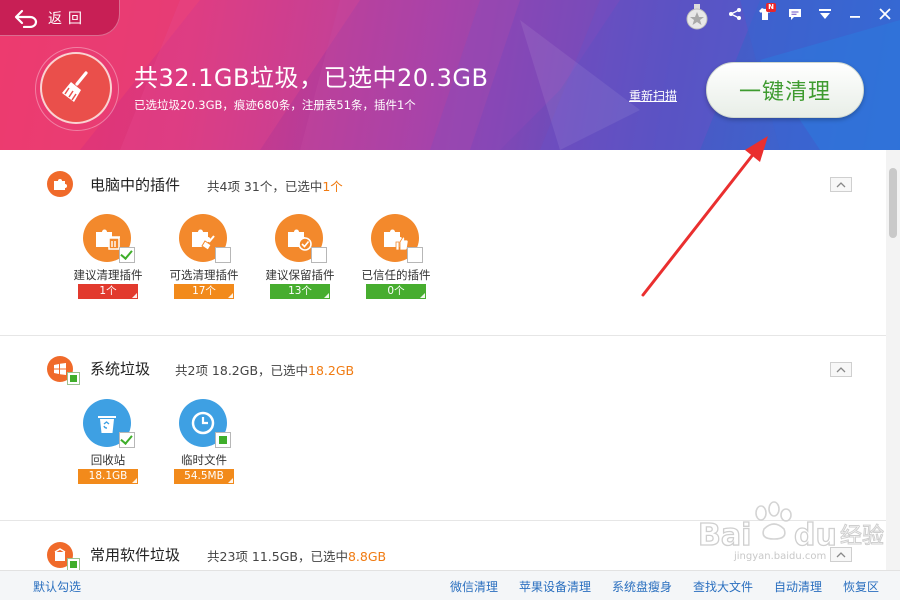  I want to click on back-button: 返回, so click(60, 18).